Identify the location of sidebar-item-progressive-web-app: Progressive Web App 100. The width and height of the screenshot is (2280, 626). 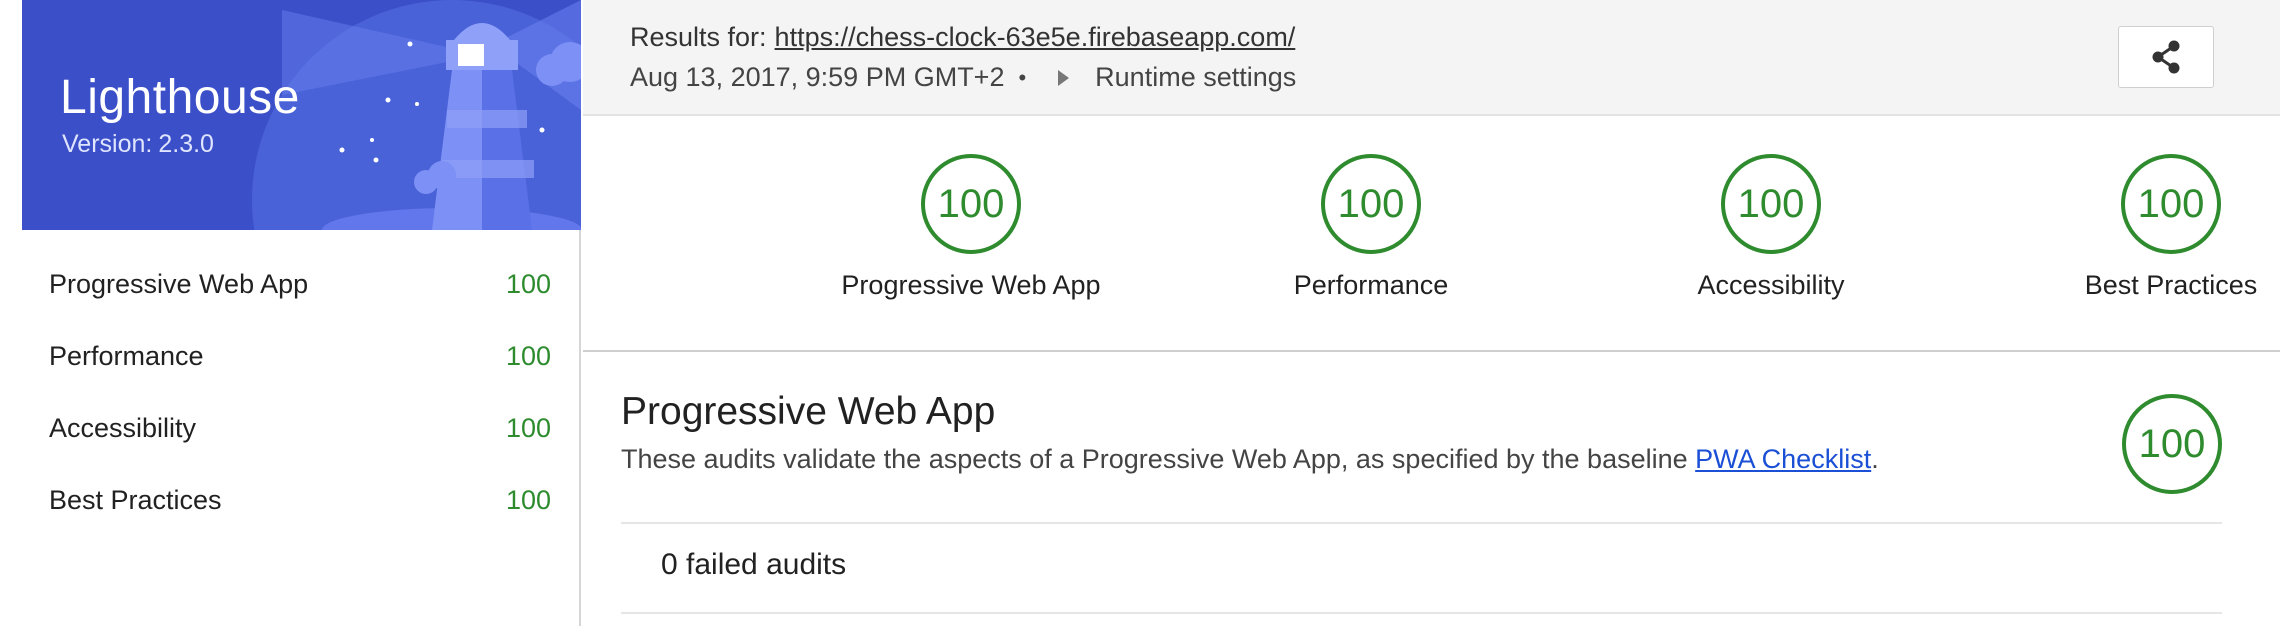
(300, 284).